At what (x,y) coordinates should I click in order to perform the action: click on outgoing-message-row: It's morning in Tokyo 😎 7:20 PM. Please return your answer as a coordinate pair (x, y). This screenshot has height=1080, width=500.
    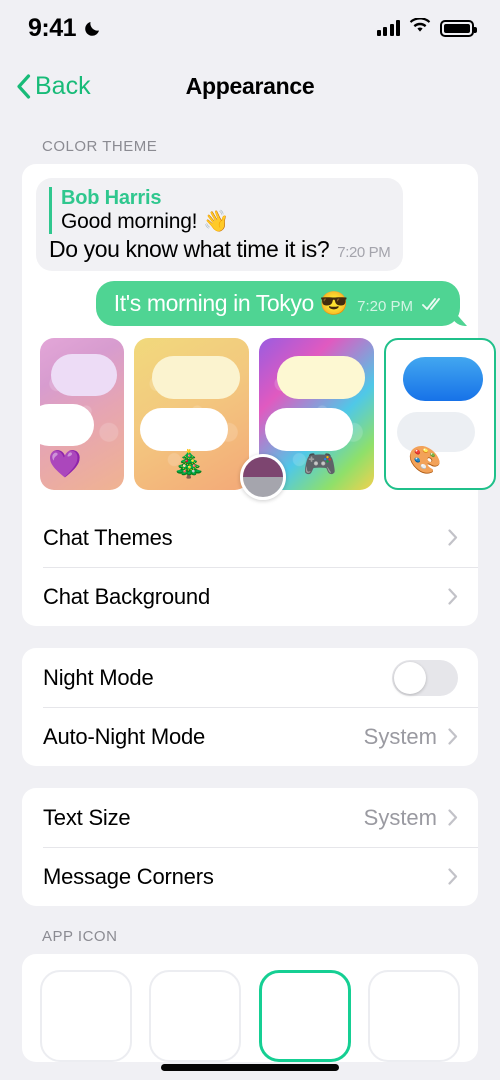
    Looking at the image, I should click on (250, 303).